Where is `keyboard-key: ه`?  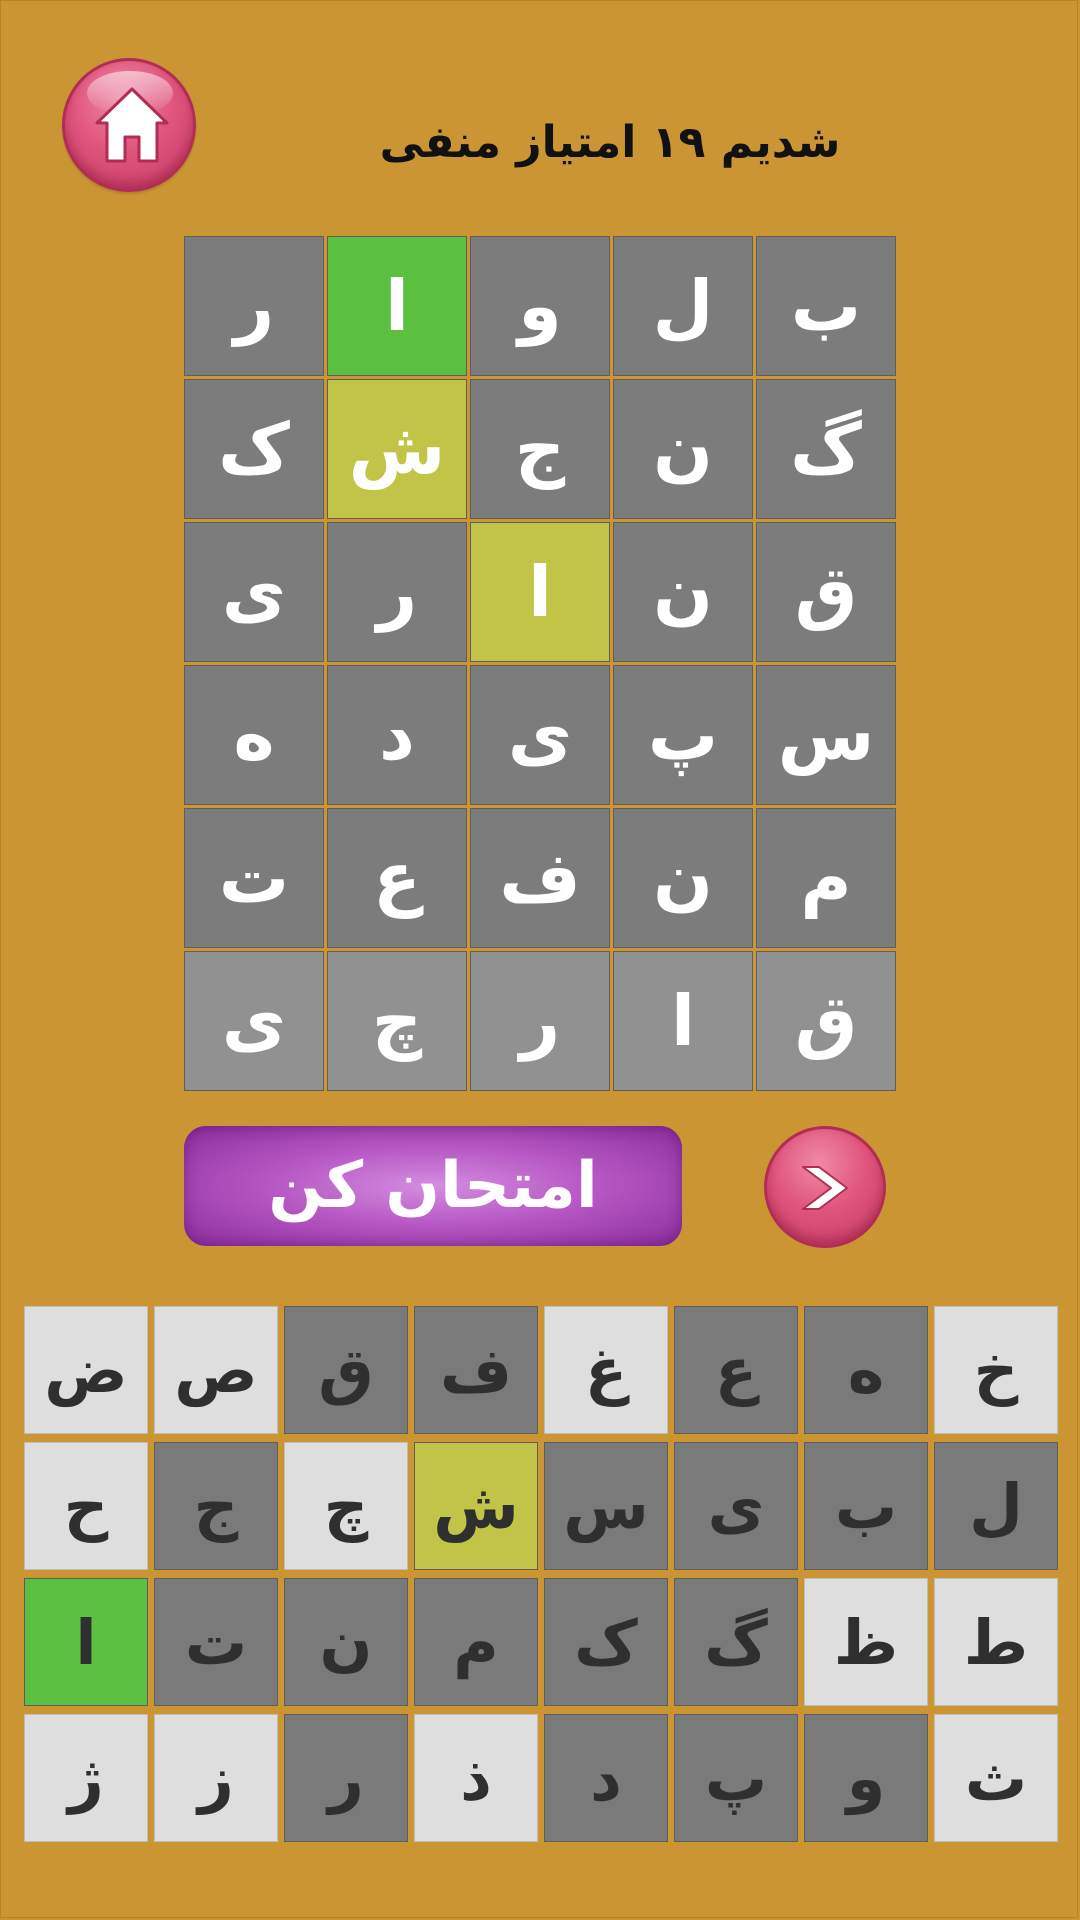
keyboard-key: ه is located at coordinates (866, 1370).